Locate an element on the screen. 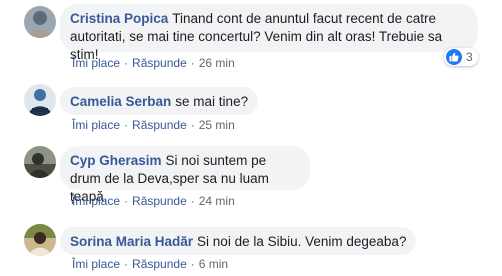  comment-actions: Îmi place · Răspunde · 24 min is located at coordinates (153, 201).